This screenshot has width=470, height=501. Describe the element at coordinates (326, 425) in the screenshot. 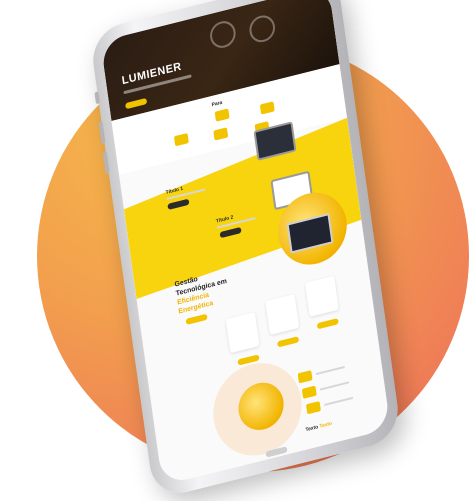

I see `footer-title-accent: Texto` at that location.